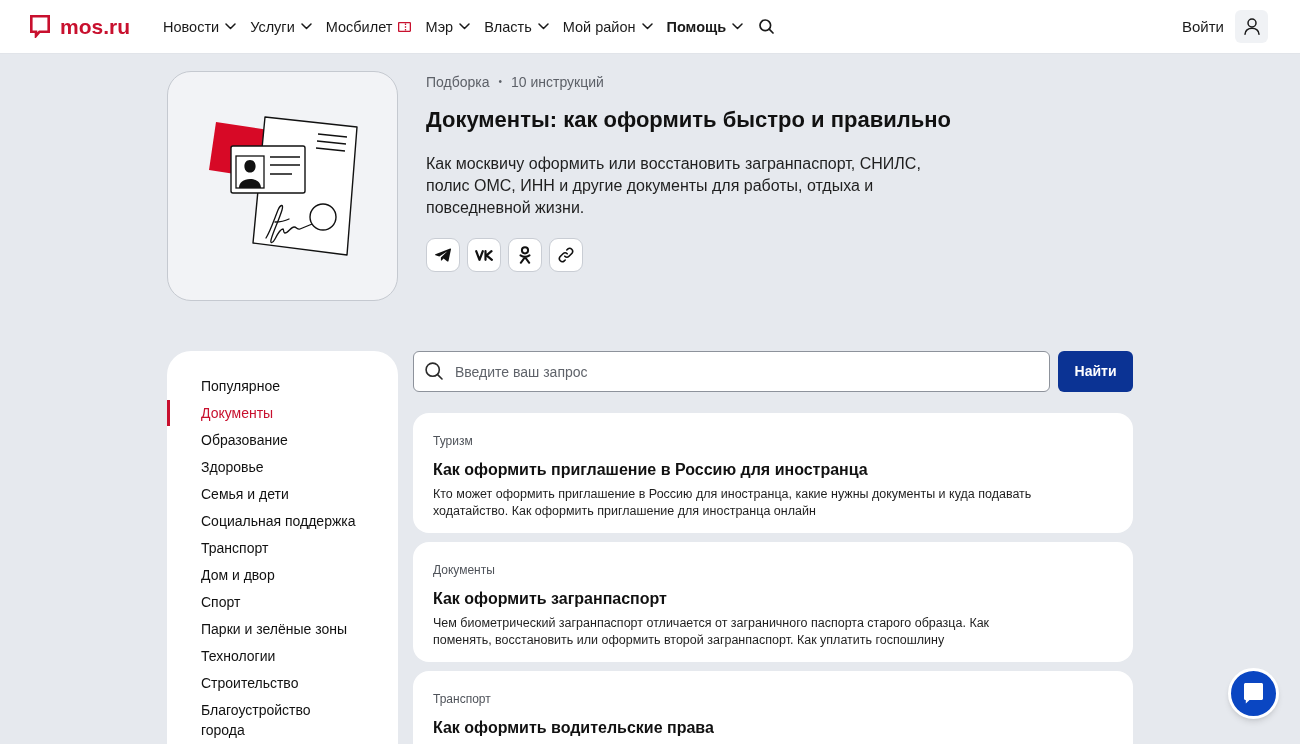 Image resolution: width=1300 pixels, height=744 pixels. What do you see at coordinates (281, 26) in the screenshot?
I see `nav-menu-item: Услуги` at bounding box center [281, 26].